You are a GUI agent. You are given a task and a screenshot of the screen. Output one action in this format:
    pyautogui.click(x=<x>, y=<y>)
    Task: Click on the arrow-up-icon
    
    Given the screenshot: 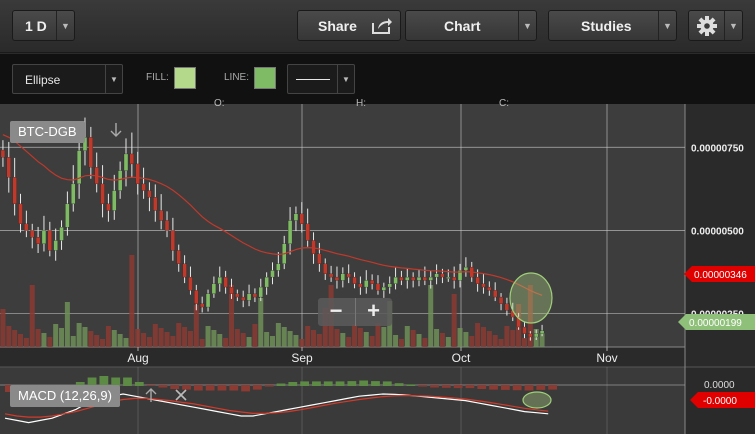 What is the action you would take?
    pyautogui.click(x=151, y=397)
    